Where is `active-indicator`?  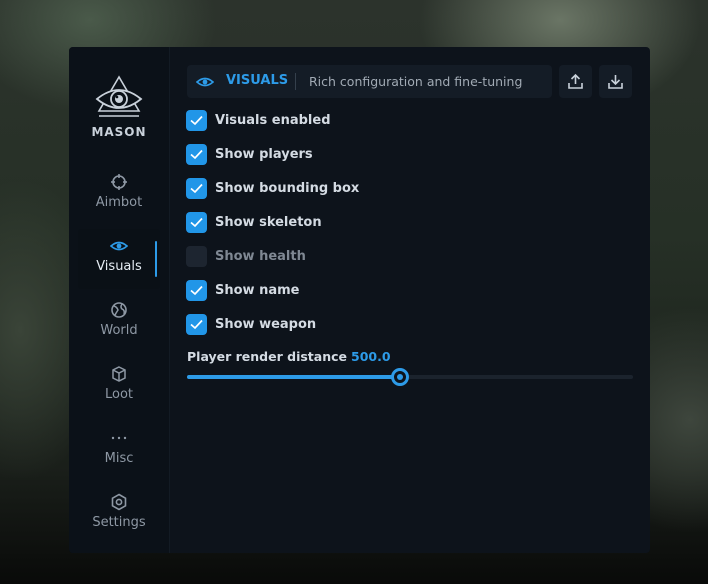
active-indicator is located at coordinates (156, 259).